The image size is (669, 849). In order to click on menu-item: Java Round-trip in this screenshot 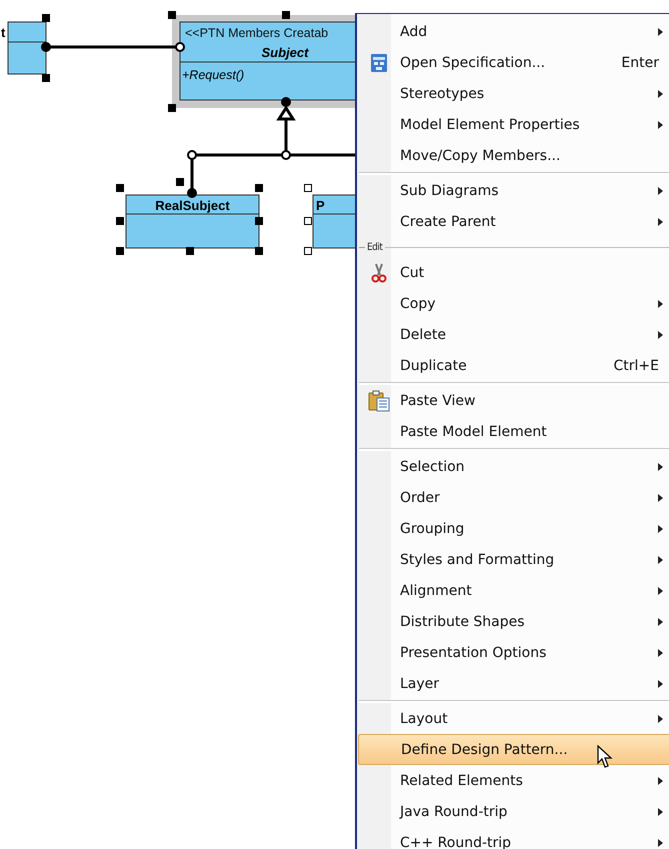, I will do `click(513, 811)`.